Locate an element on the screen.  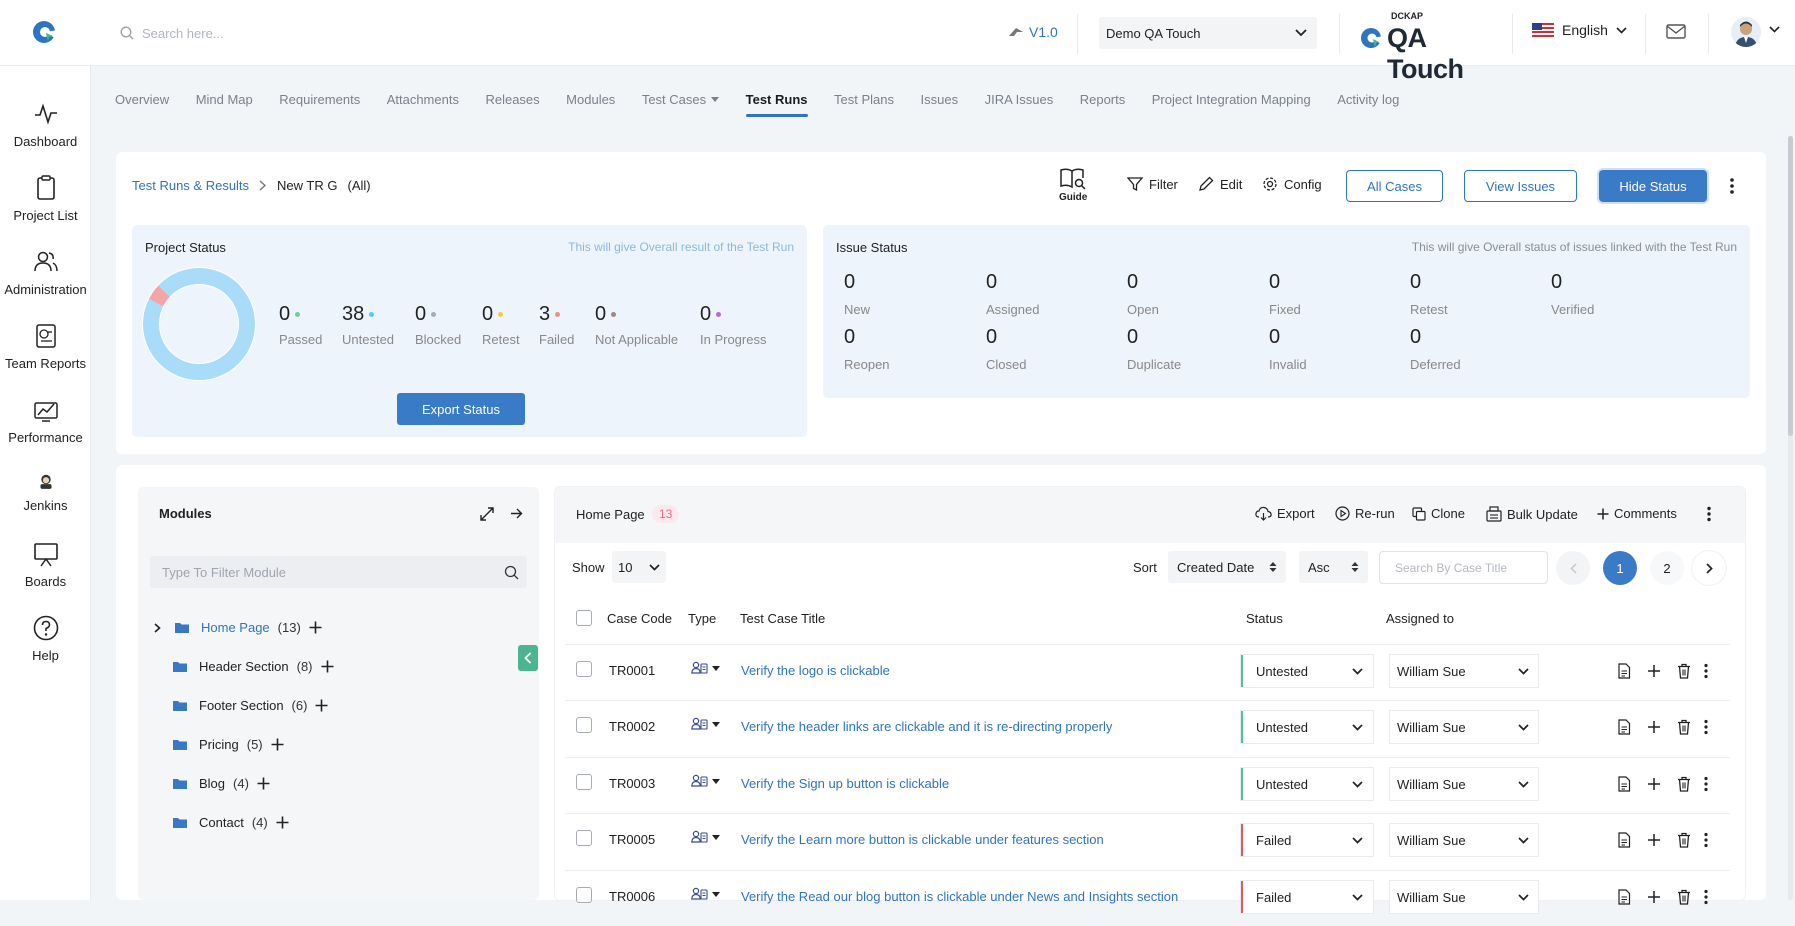
view-issues-button: View Issues is located at coordinates (1520, 186).